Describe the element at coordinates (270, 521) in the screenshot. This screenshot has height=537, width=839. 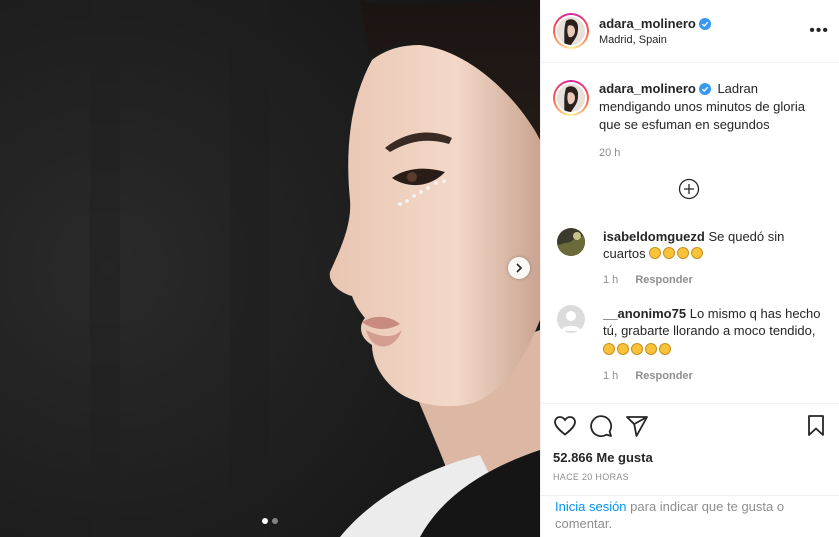
I see `carousel-indicator` at that location.